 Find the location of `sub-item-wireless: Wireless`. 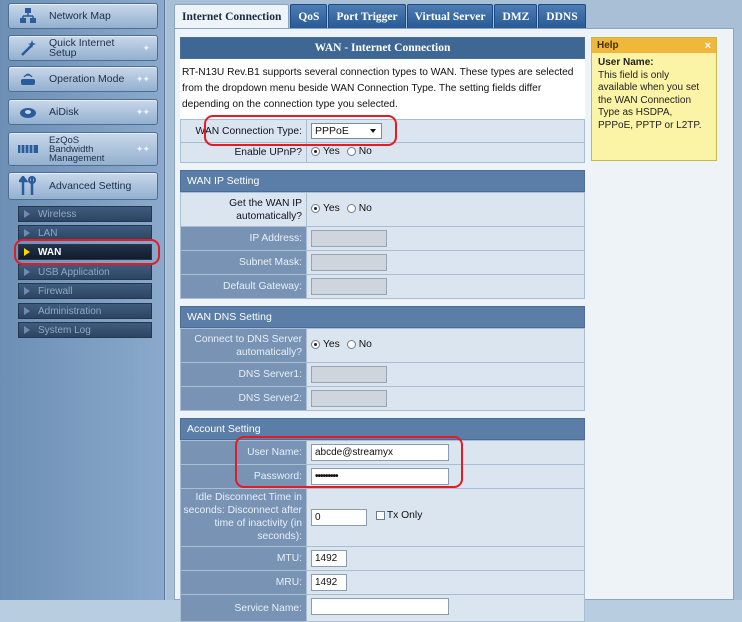

sub-item-wireless: Wireless is located at coordinates (85, 214).